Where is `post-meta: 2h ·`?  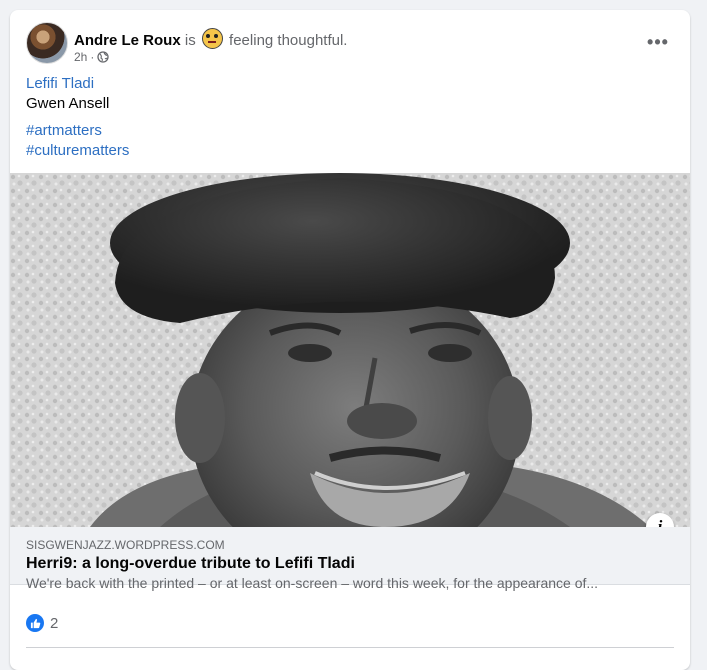 post-meta: 2h · is located at coordinates (92, 57).